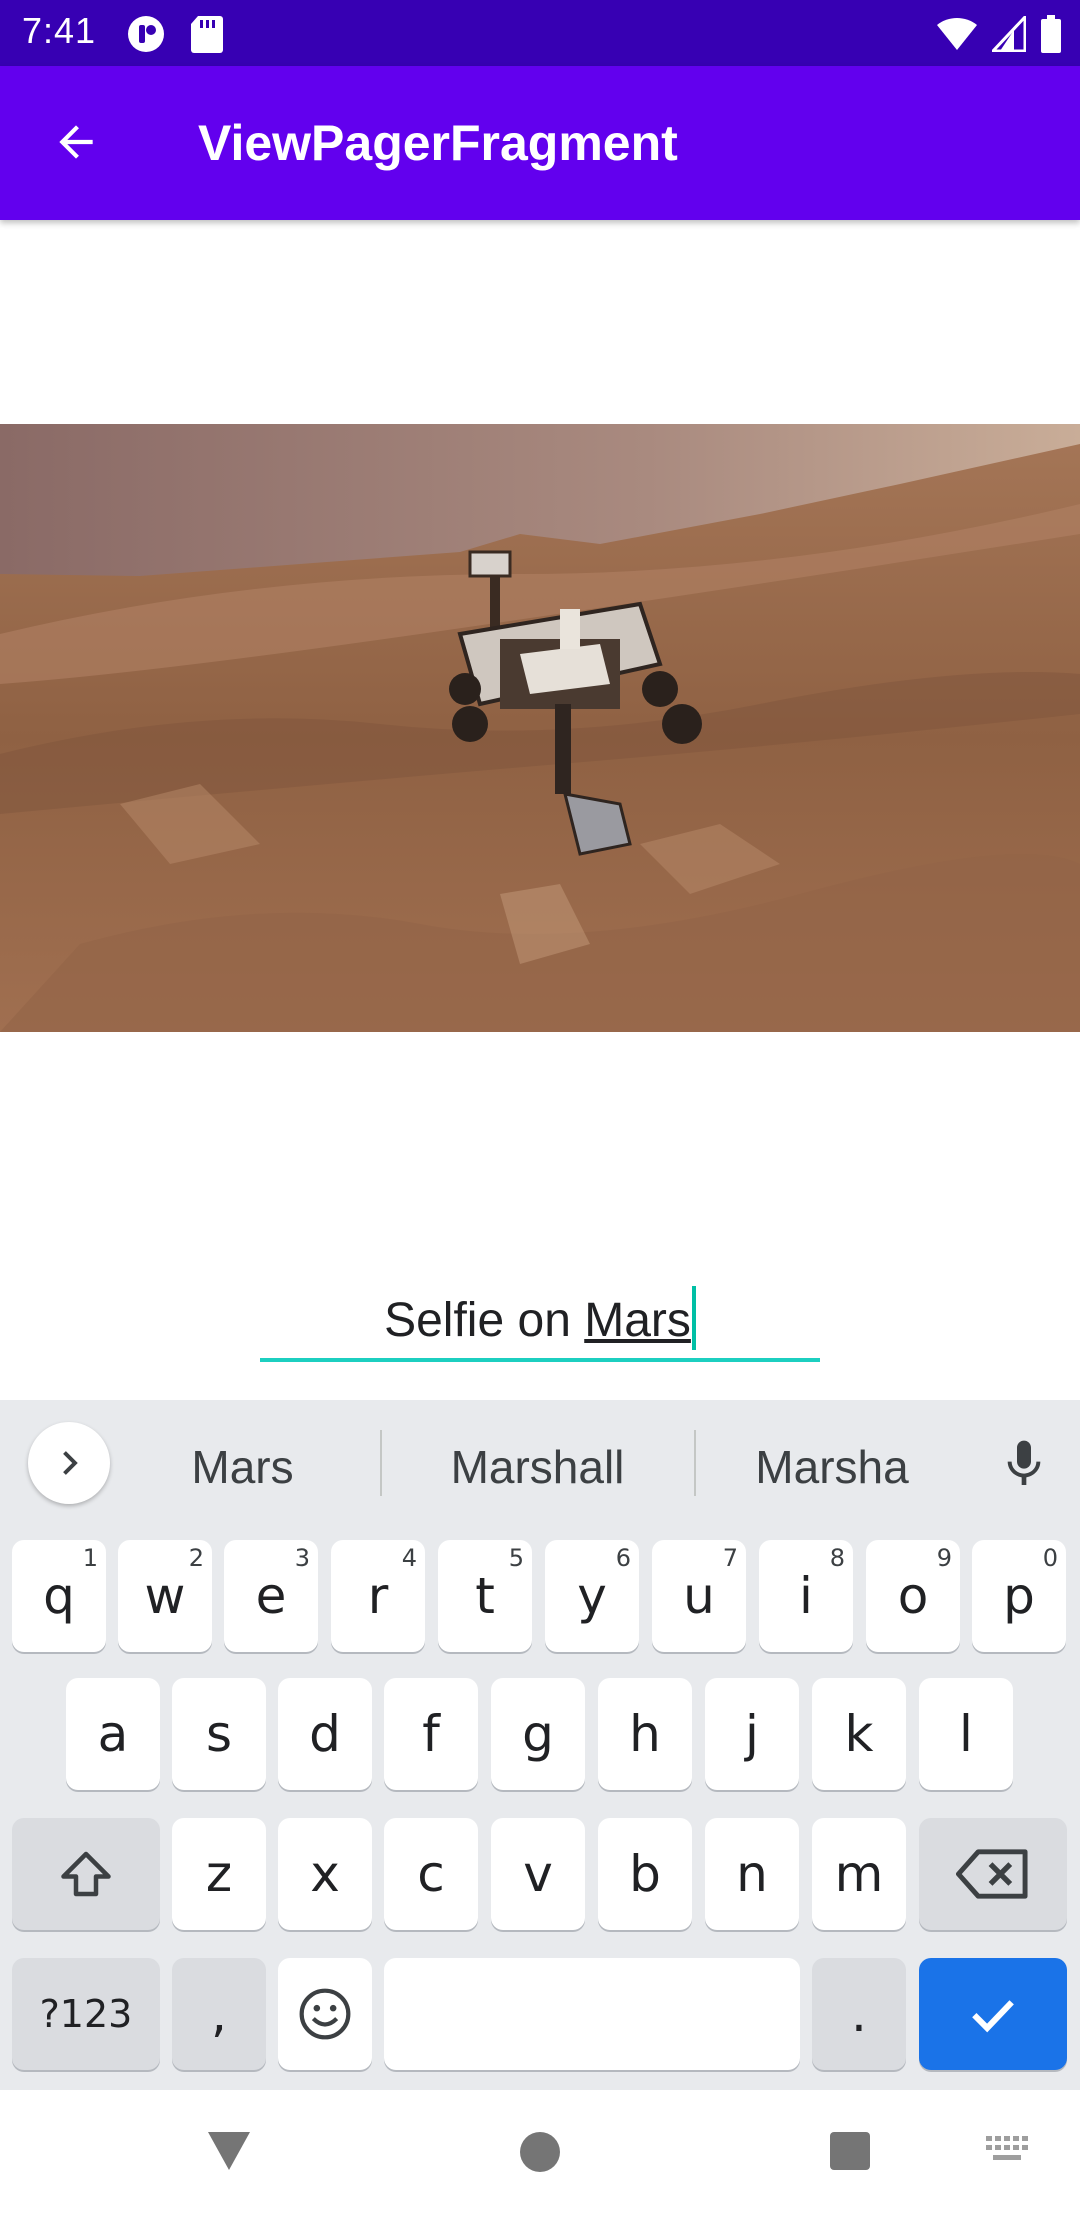  Describe the element at coordinates (59, 30) in the screenshot. I see `status-time: 7:41` at that location.